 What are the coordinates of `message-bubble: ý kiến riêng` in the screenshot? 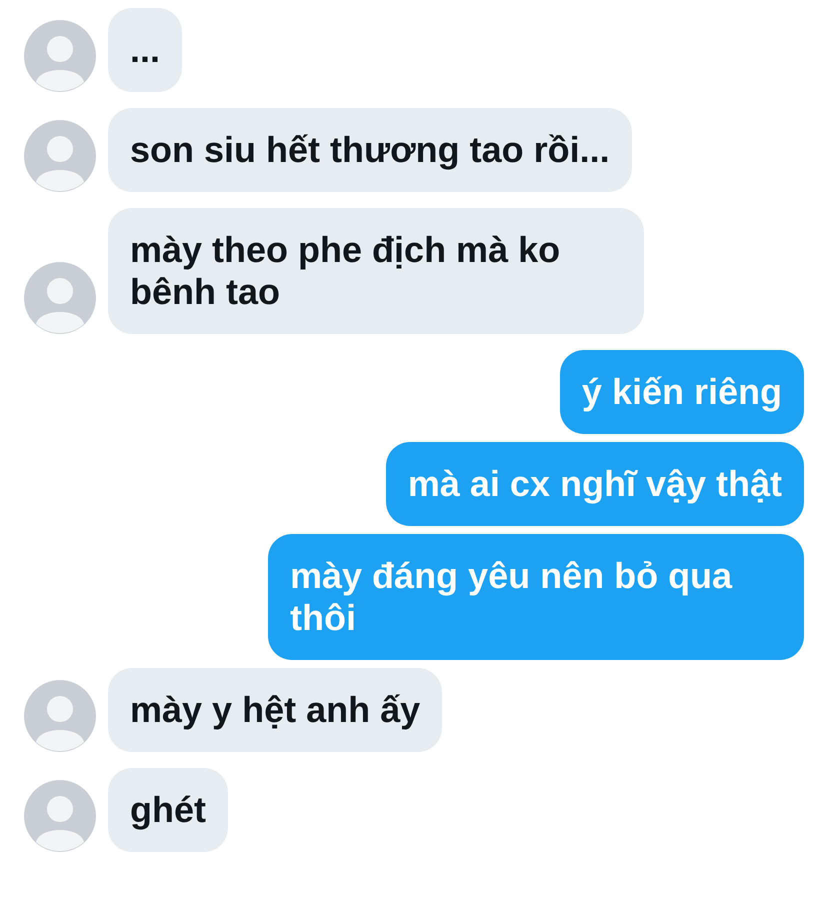 It's located at (682, 392).